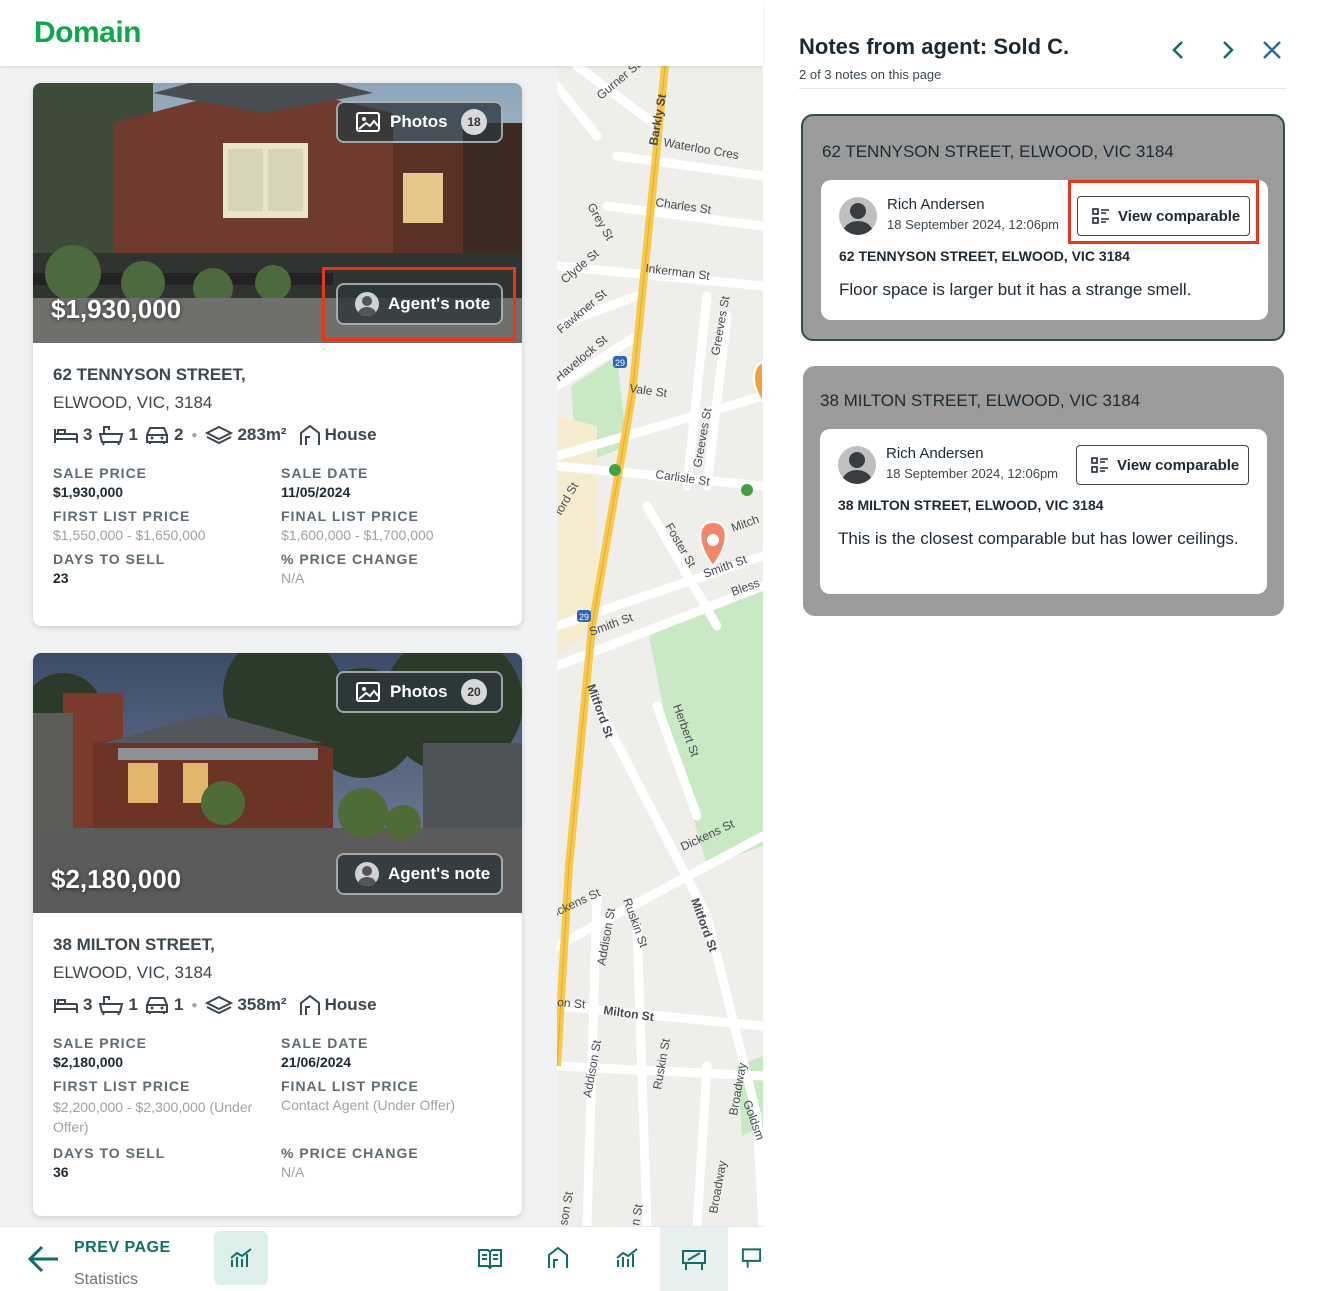 This screenshot has width=1320, height=1291. Describe the element at coordinates (391, 525) in the screenshot. I see `final-list-price-stat: FINAL LIST PRICE $1,600,000 - $1,700,000` at that location.